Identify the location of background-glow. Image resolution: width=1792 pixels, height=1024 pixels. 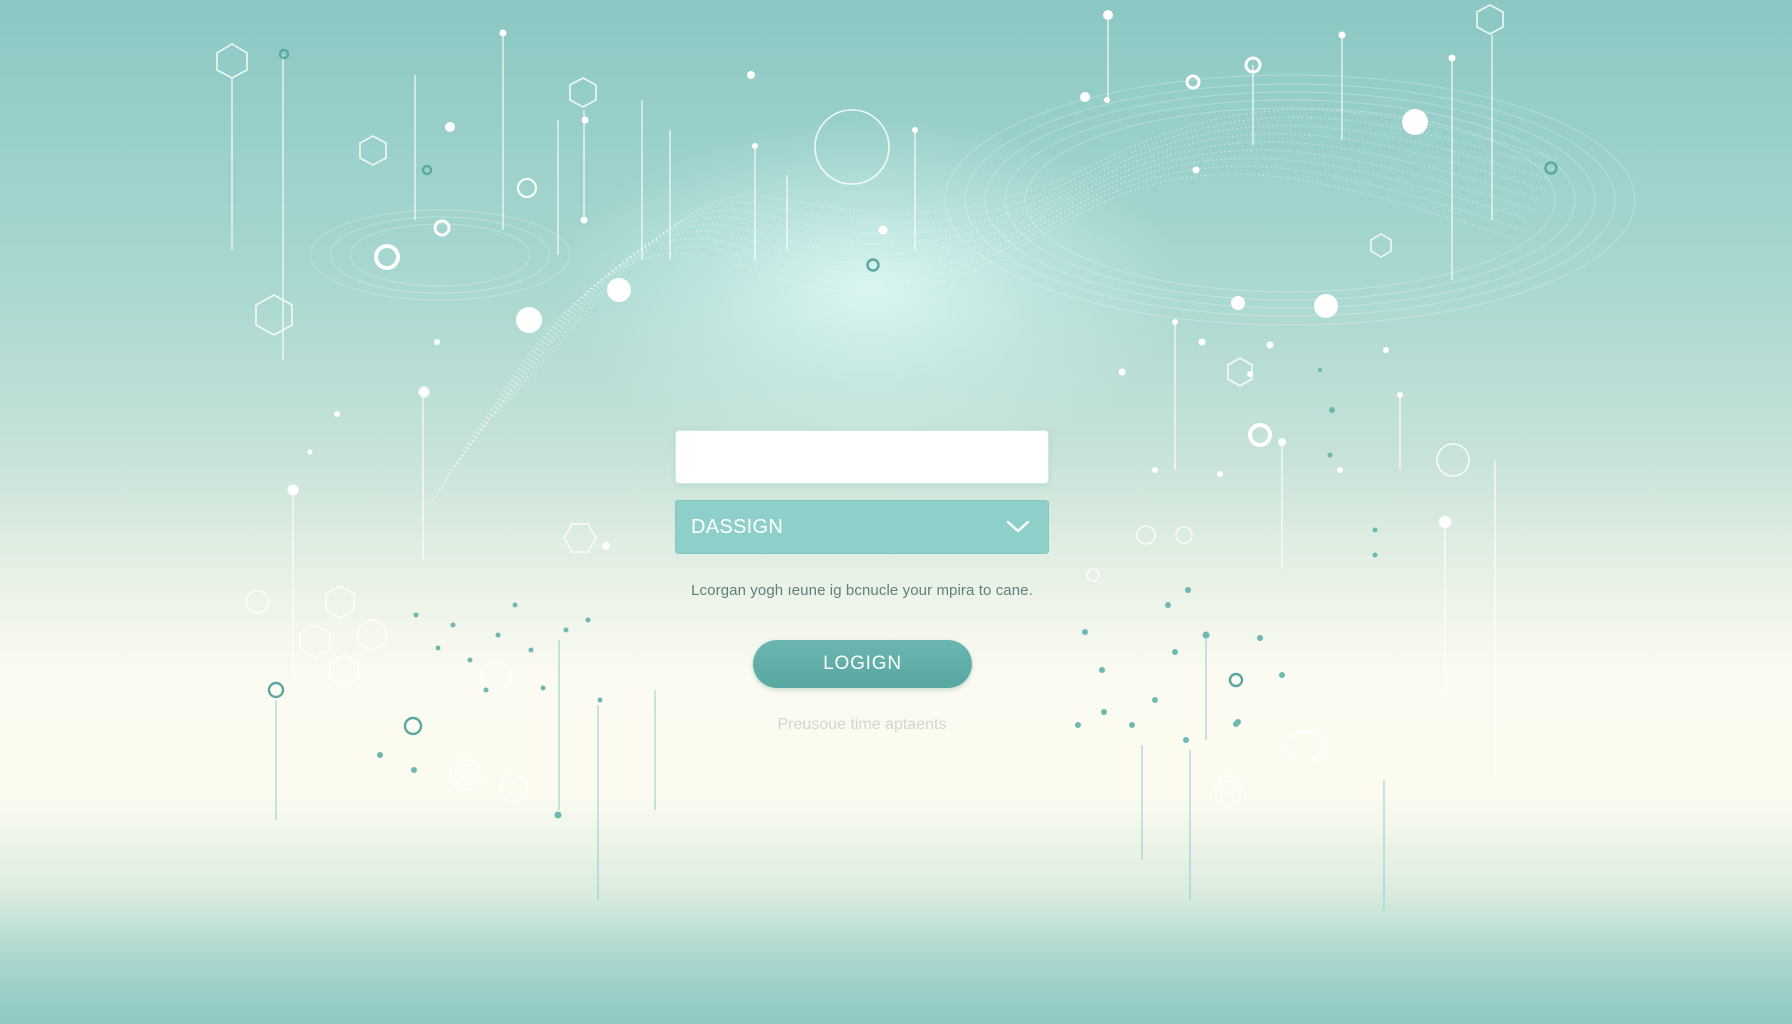
(870, 290).